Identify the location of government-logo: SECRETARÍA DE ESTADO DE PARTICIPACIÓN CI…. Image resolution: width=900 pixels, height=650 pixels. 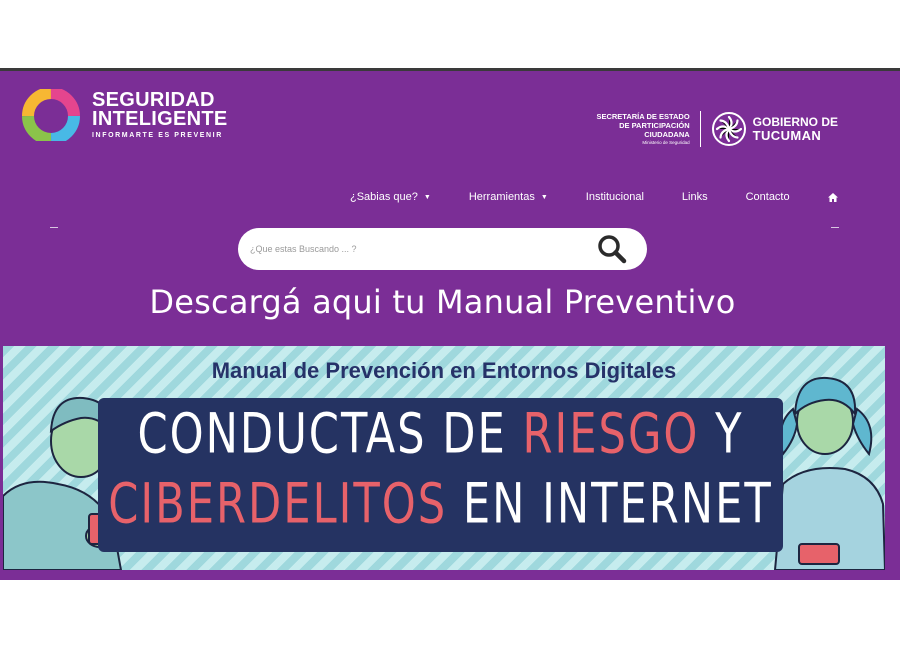
(717, 129).